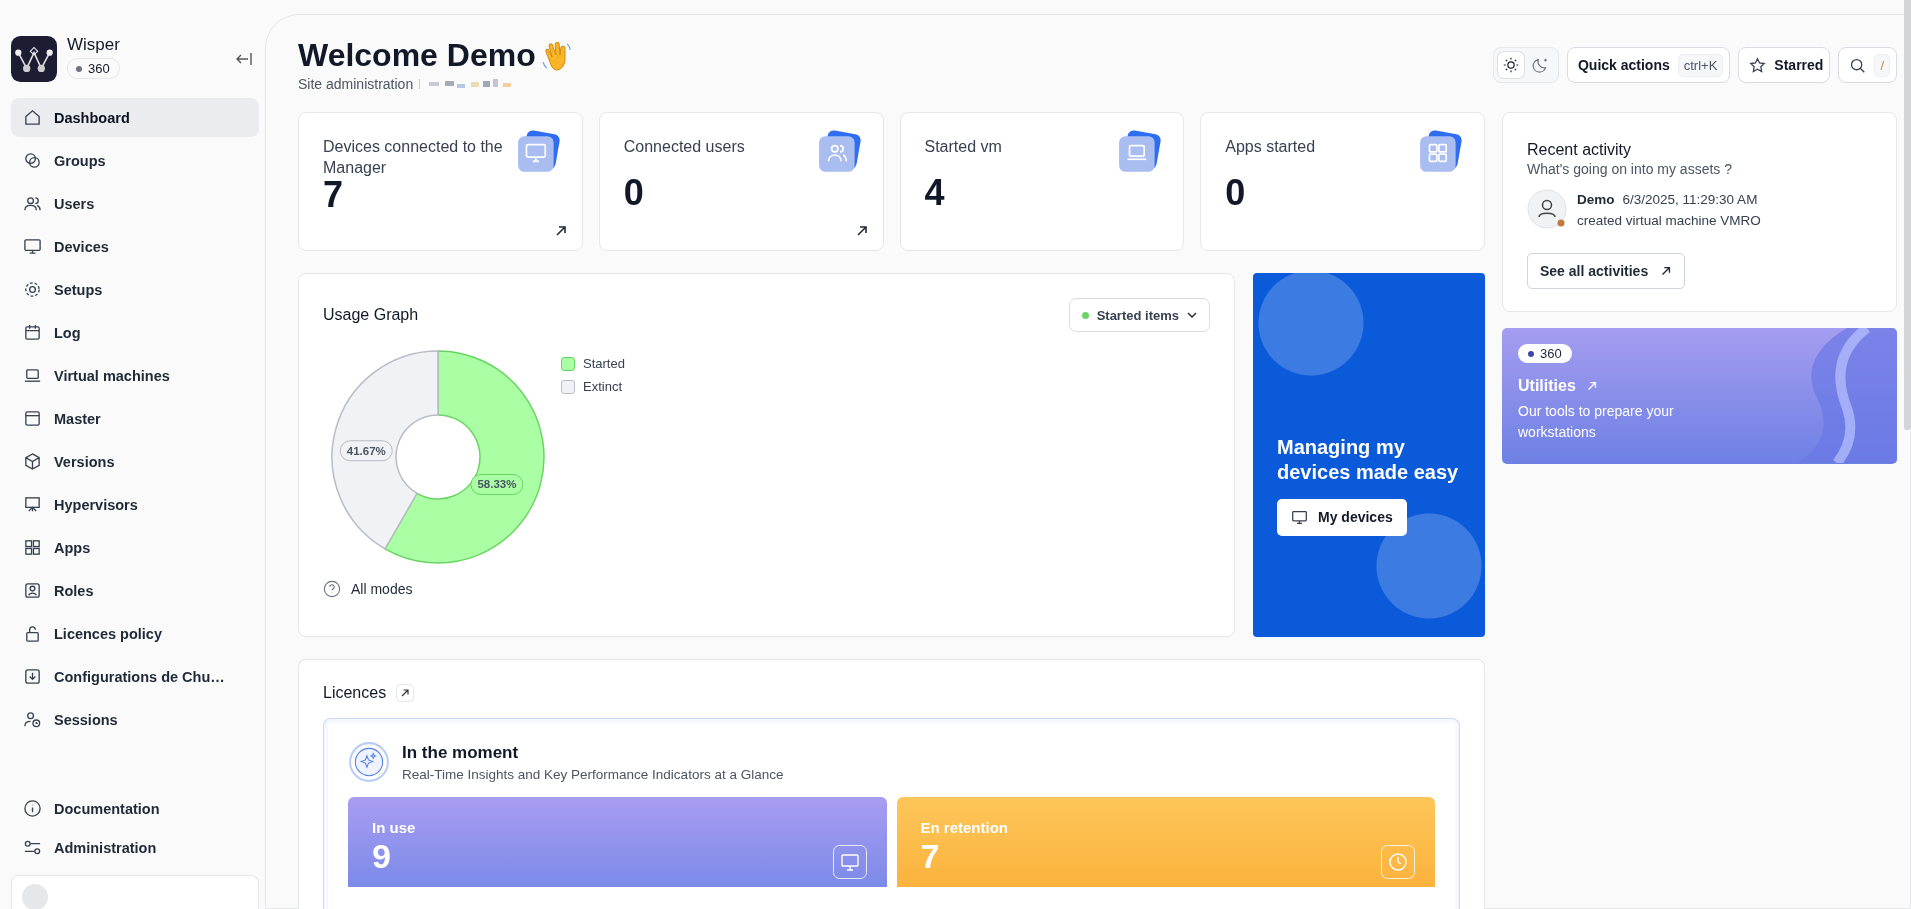 Image resolution: width=1911 pixels, height=909 pixels. I want to click on window-icon, so click(32, 418).